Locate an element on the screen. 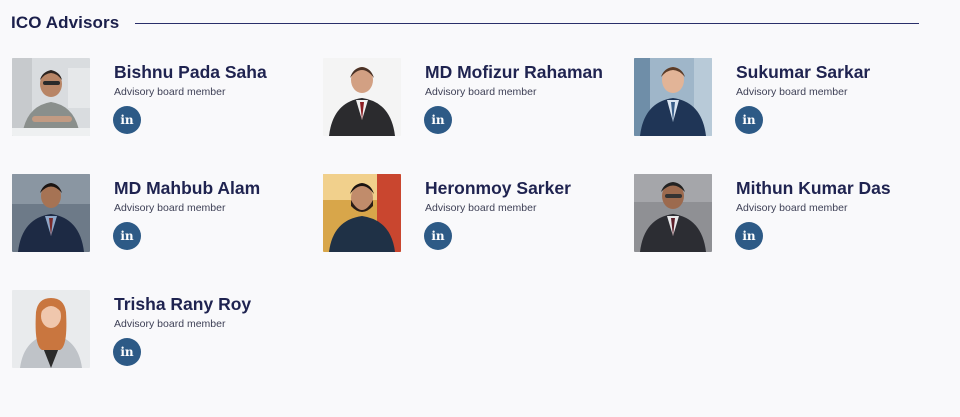 The image size is (960, 417). advisor-name: MD Mahbub Alam is located at coordinates (187, 188).